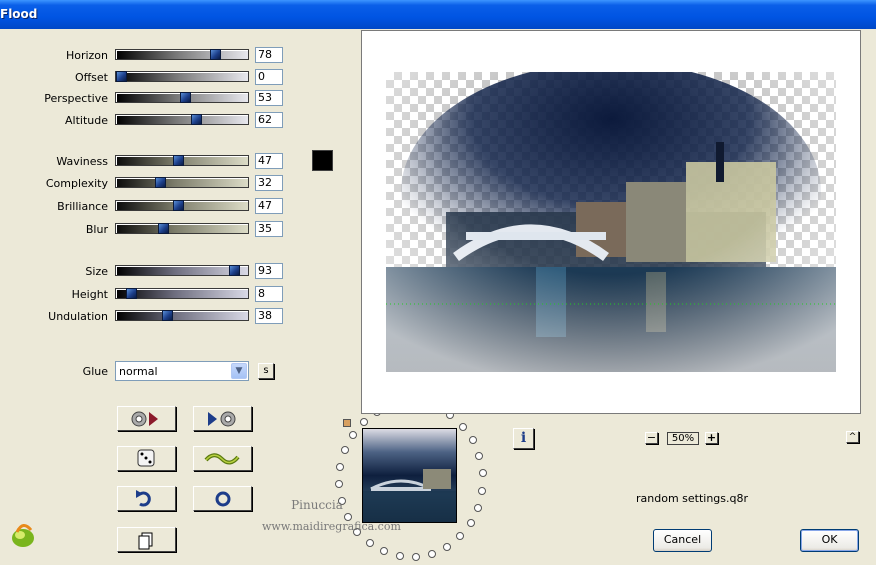 The width and height of the screenshot is (876, 565). I want to click on reset-button, so click(222, 498).